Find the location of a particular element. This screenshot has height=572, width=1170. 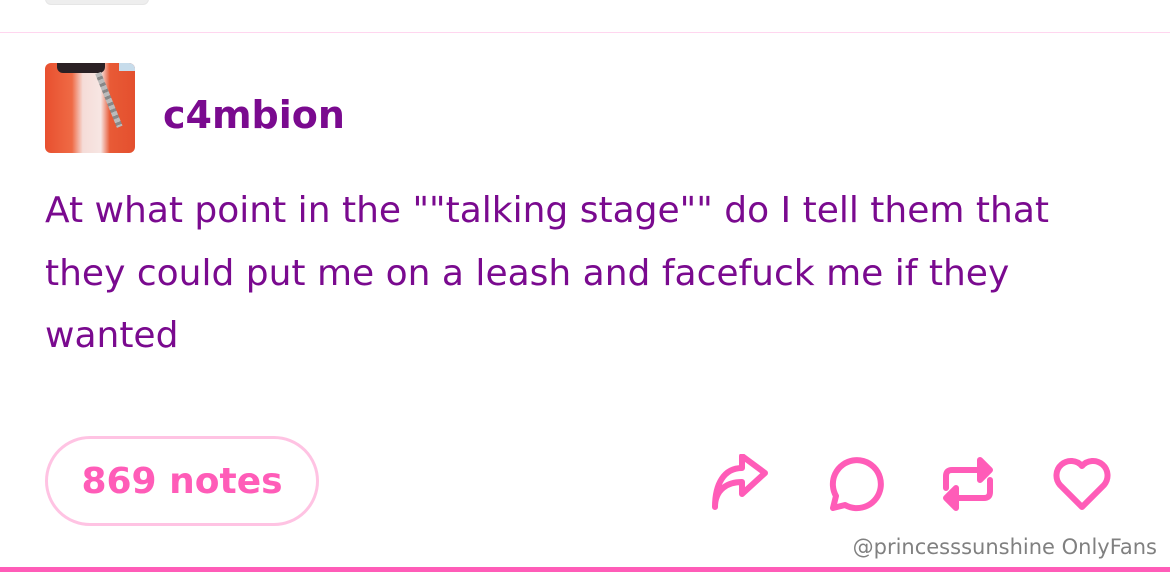

avatar is located at coordinates (90, 108).